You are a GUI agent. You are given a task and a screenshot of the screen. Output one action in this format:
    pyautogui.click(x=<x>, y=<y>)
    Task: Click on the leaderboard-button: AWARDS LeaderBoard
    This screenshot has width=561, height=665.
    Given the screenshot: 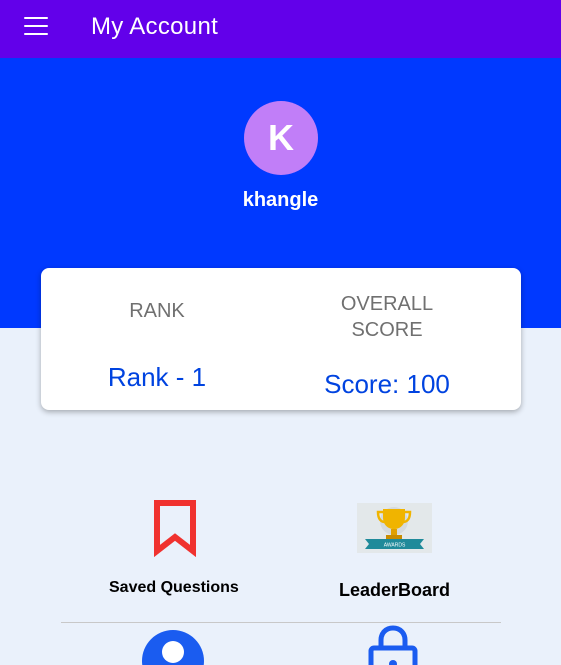 What is the action you would take?
    pyautogui.click(x=395, y=550)
    